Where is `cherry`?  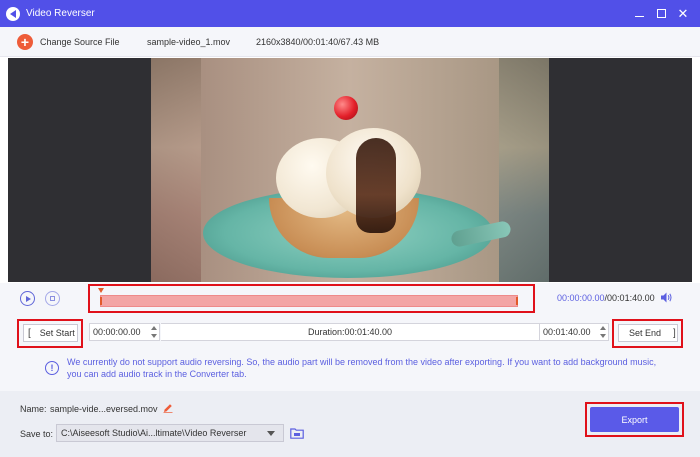 cherry is located at coordinates (346, 108).